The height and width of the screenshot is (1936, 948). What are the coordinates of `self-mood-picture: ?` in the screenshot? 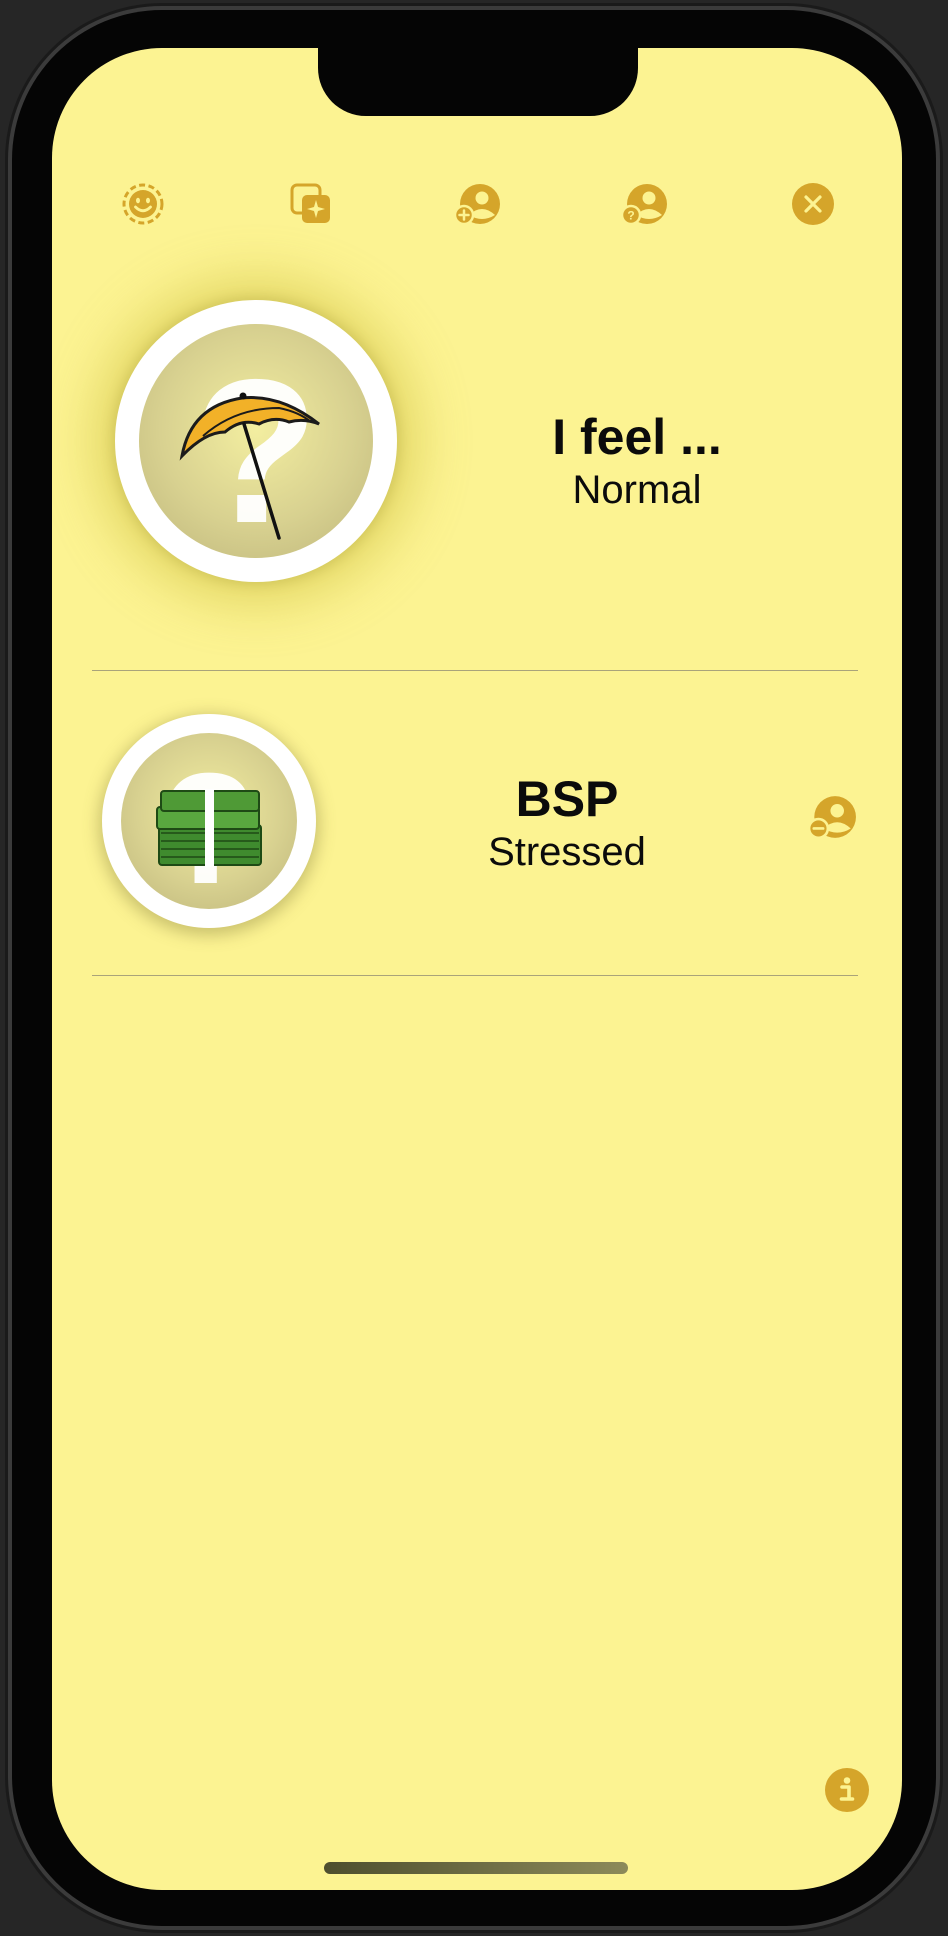 It's located at (256, 441).